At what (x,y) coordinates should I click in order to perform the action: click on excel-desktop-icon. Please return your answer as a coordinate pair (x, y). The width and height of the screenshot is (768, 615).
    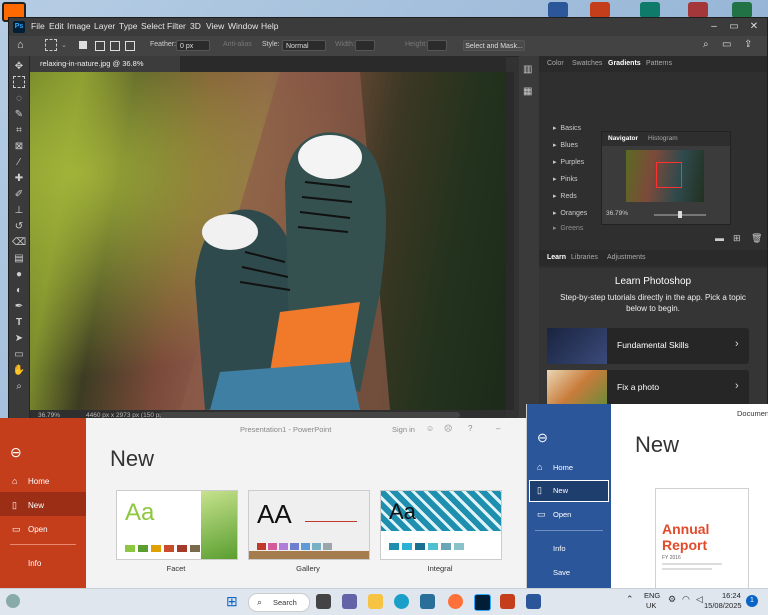
    Looking at the image, I should click on (742, 10).